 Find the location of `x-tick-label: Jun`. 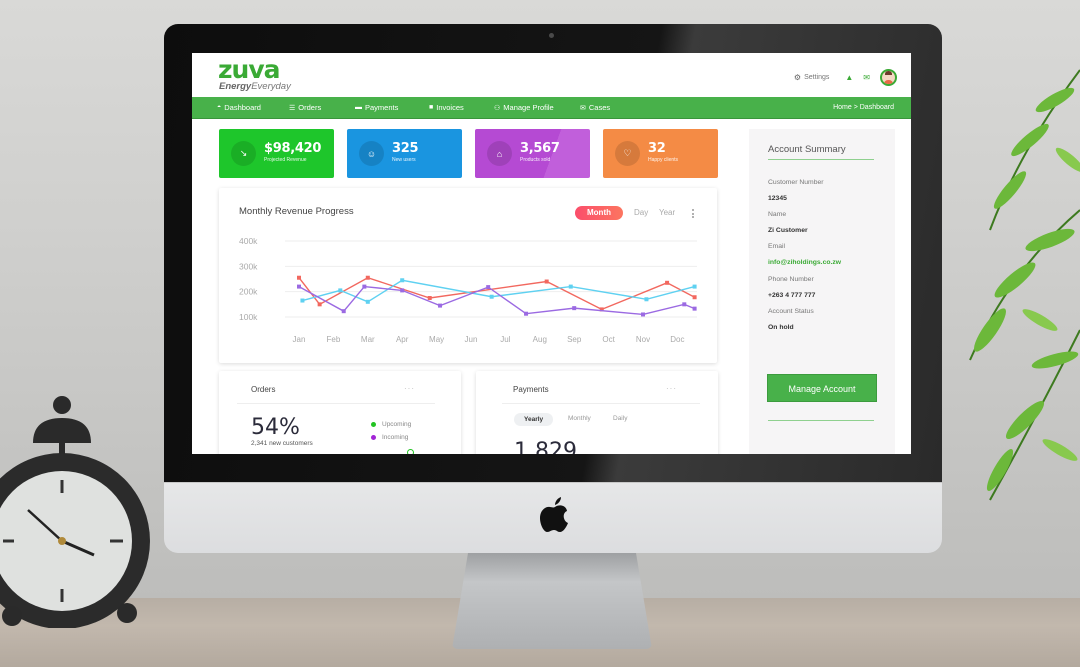

x-tick-label: Jun is located at coordinates (471, 339).